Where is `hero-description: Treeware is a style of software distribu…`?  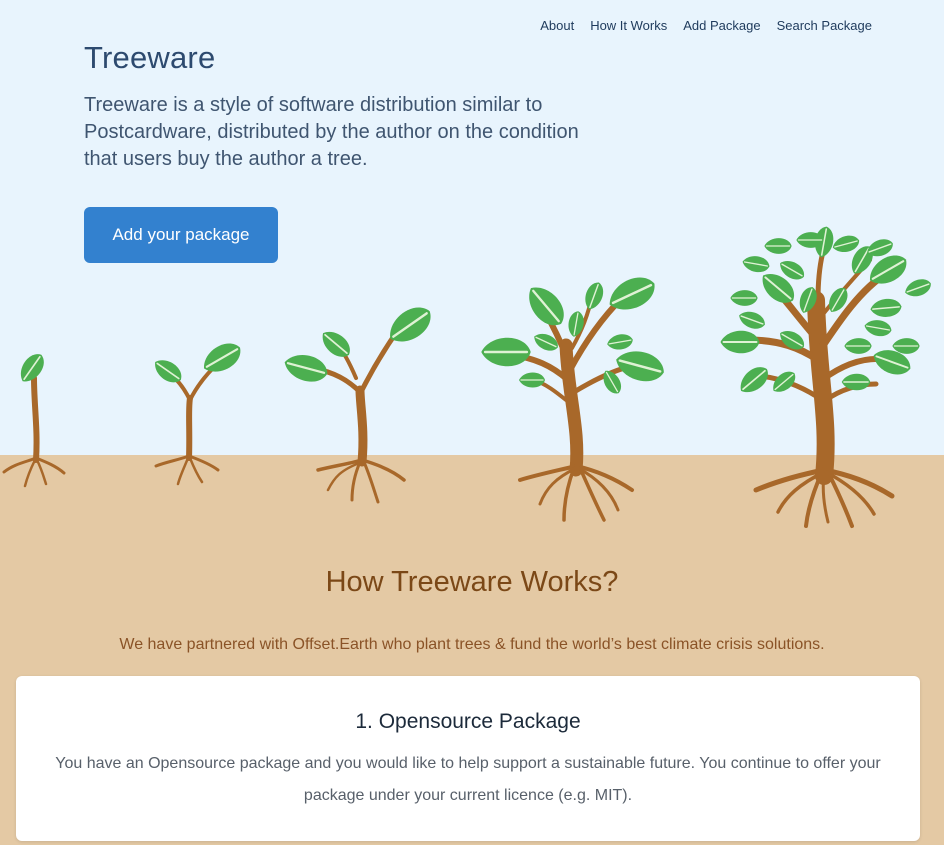
hero-description: Treeware is a style of software distribu… is located at coordinates (331, 132).